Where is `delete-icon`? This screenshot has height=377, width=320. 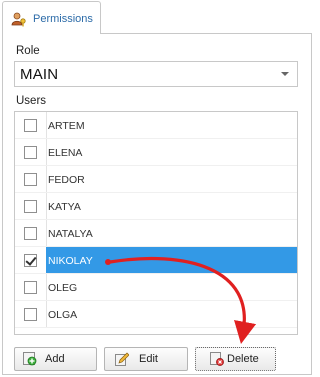
delete-icon is located at coordinates (217, 359).